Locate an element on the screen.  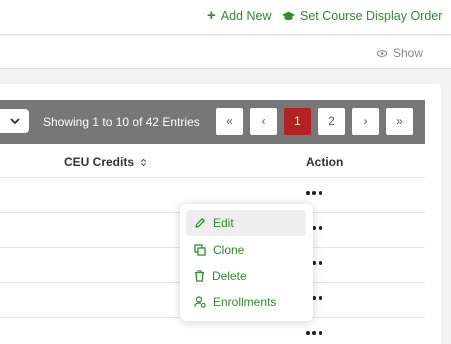
plus-icon: + is located at coordinates (211, 15).